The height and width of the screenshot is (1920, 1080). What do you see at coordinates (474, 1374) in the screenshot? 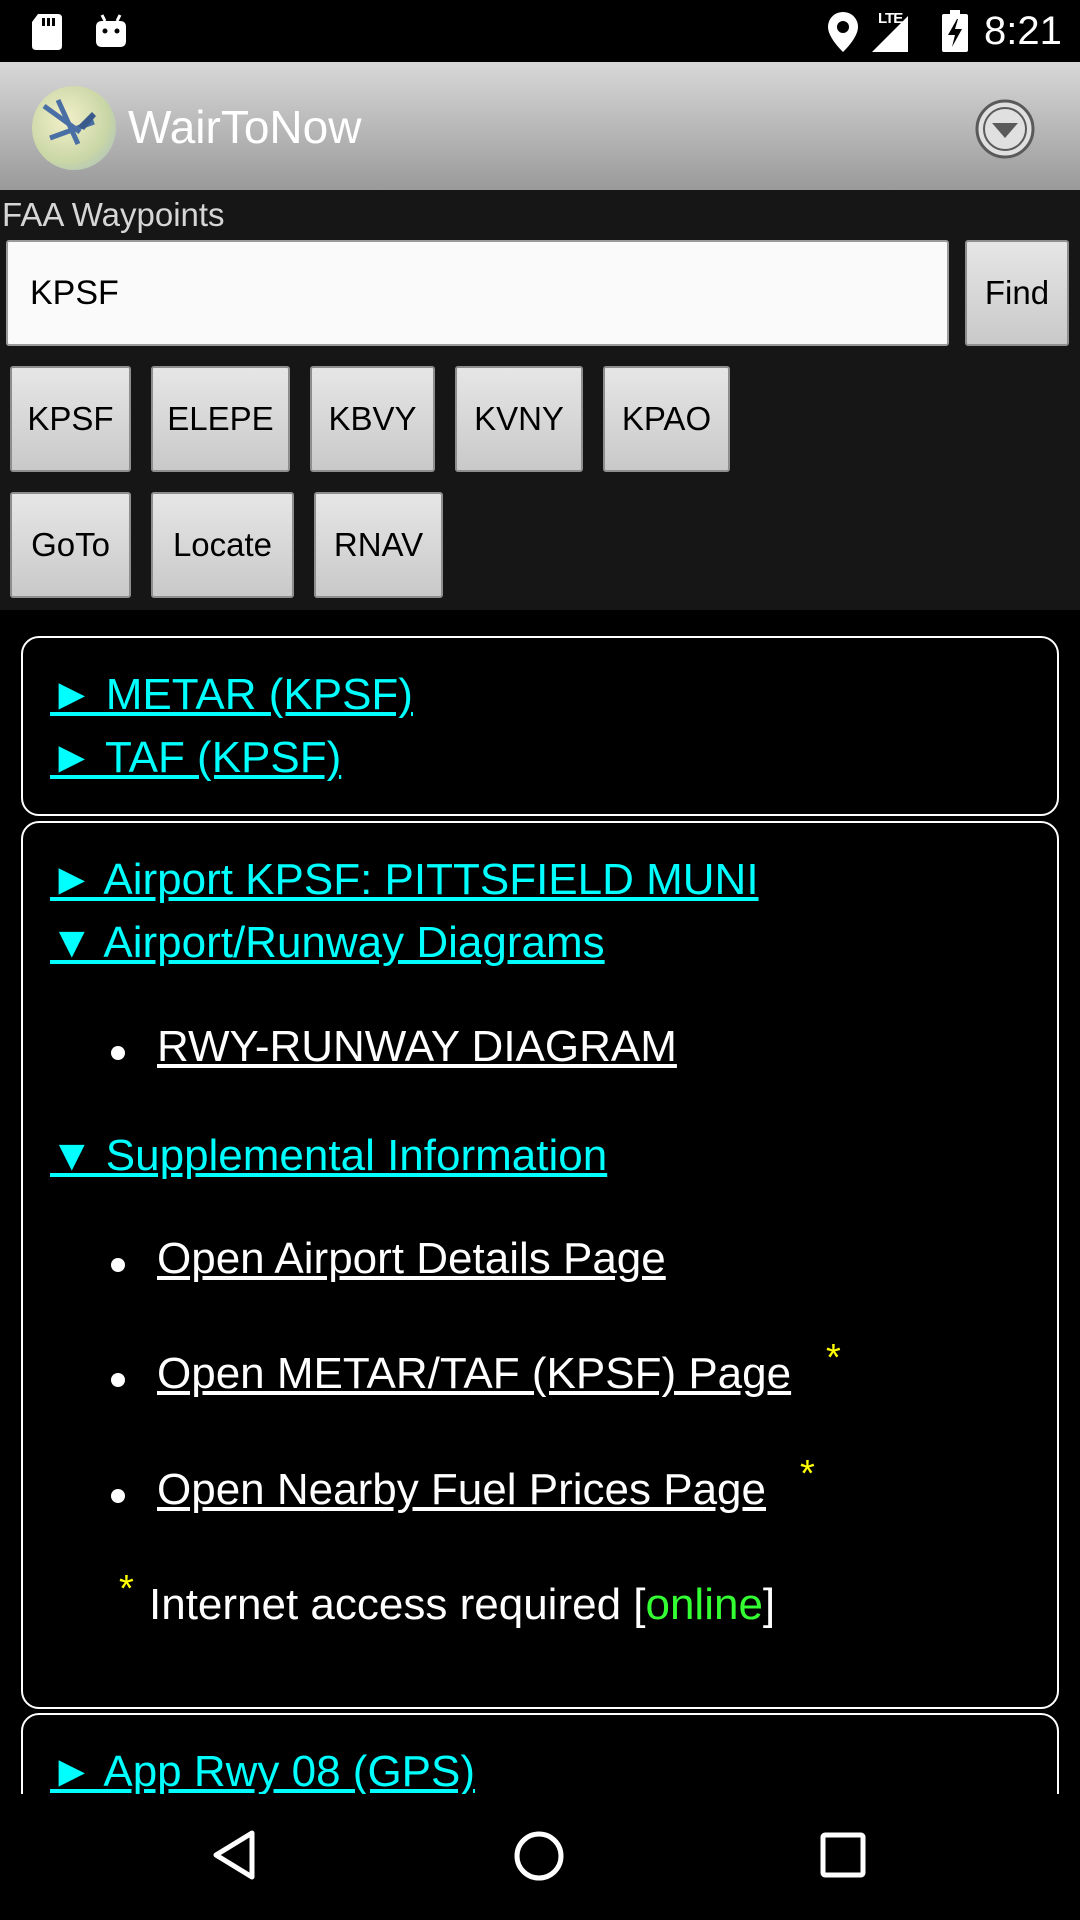
I see `metar-taf-page-link: Open METAR/TAF (KPSF) Page` at bounding box center [474, 1374].